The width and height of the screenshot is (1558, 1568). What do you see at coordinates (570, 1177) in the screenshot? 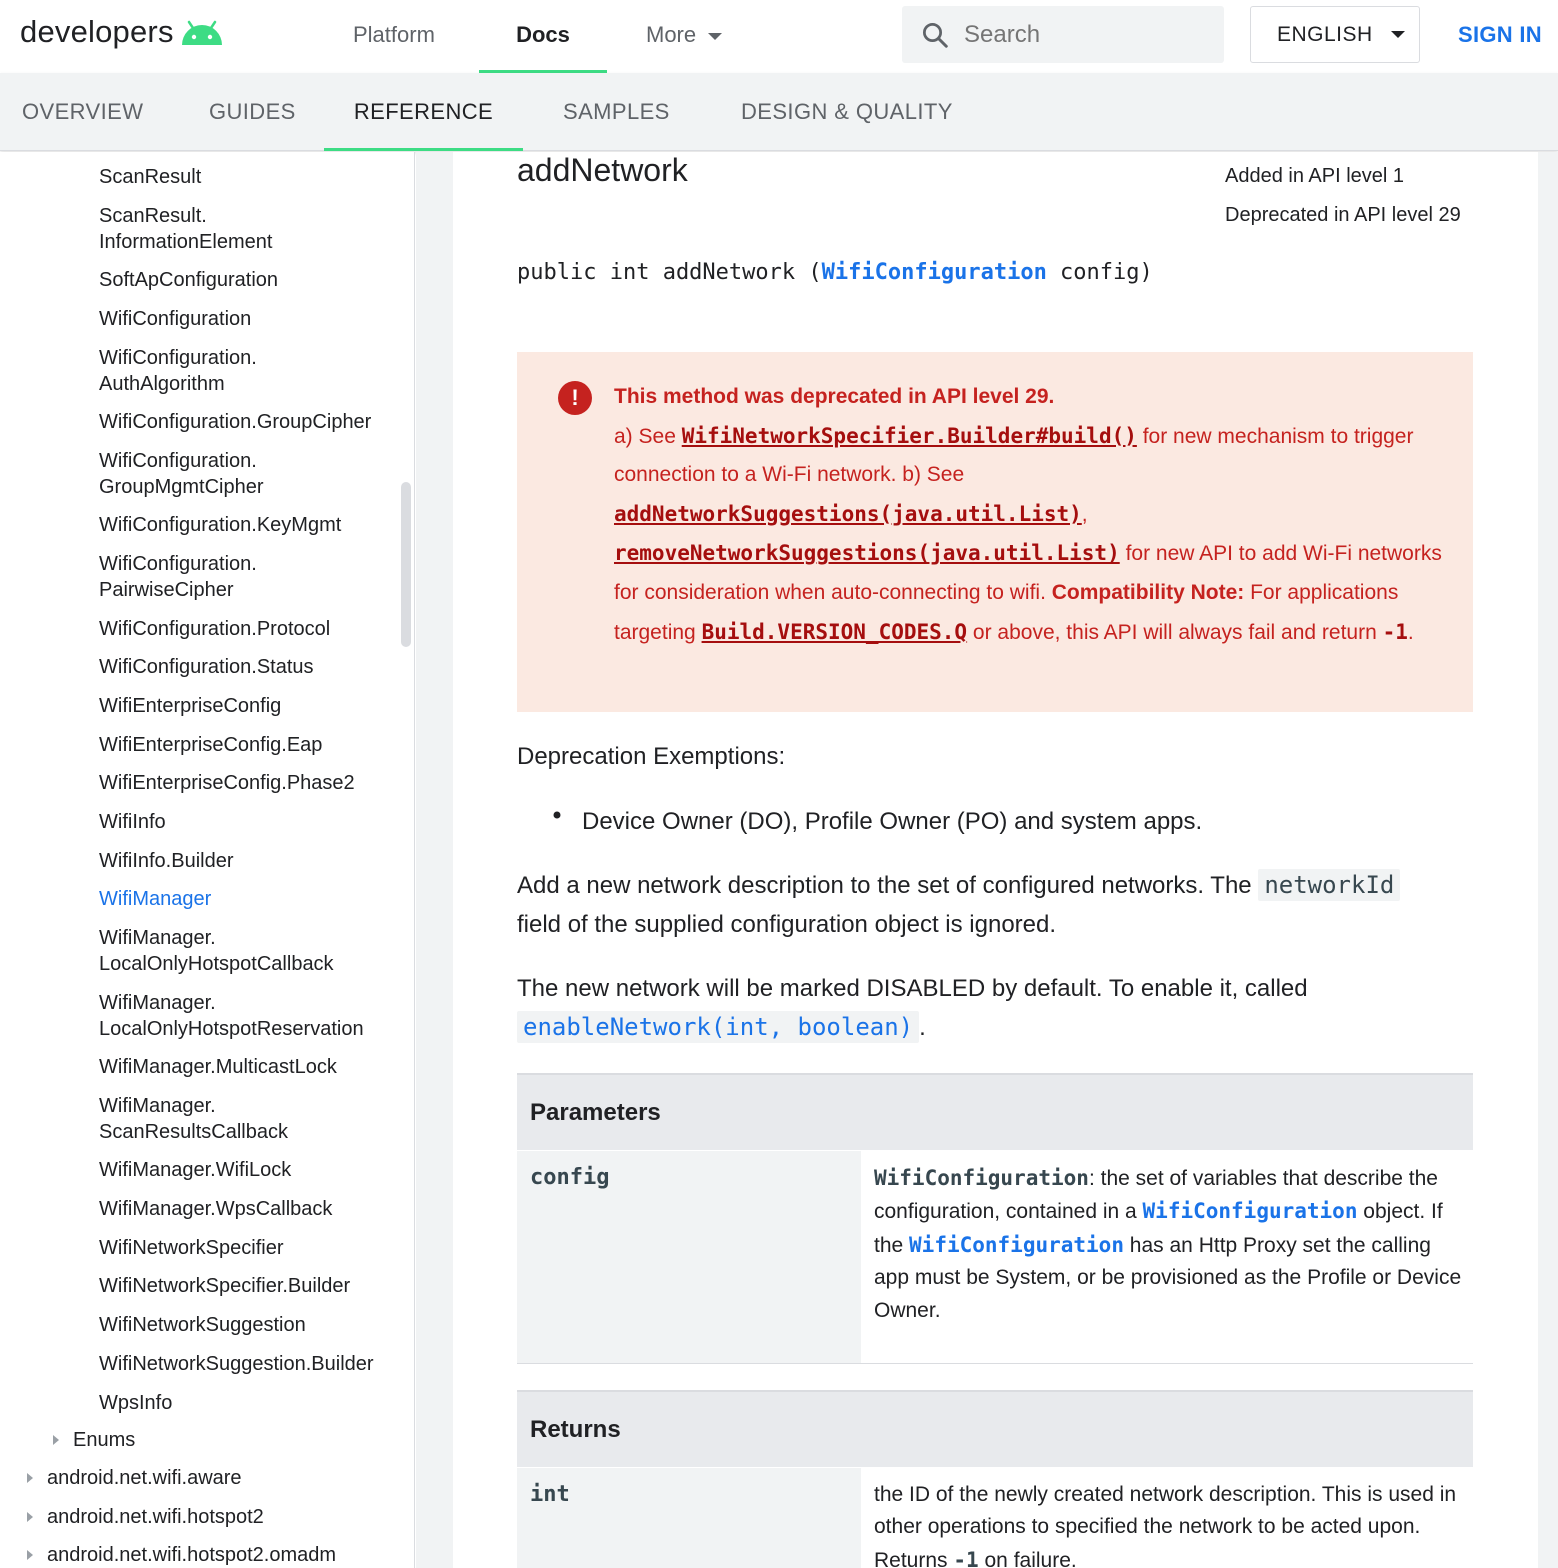
I see `param-name: config` at bounding box center [570, 1177].